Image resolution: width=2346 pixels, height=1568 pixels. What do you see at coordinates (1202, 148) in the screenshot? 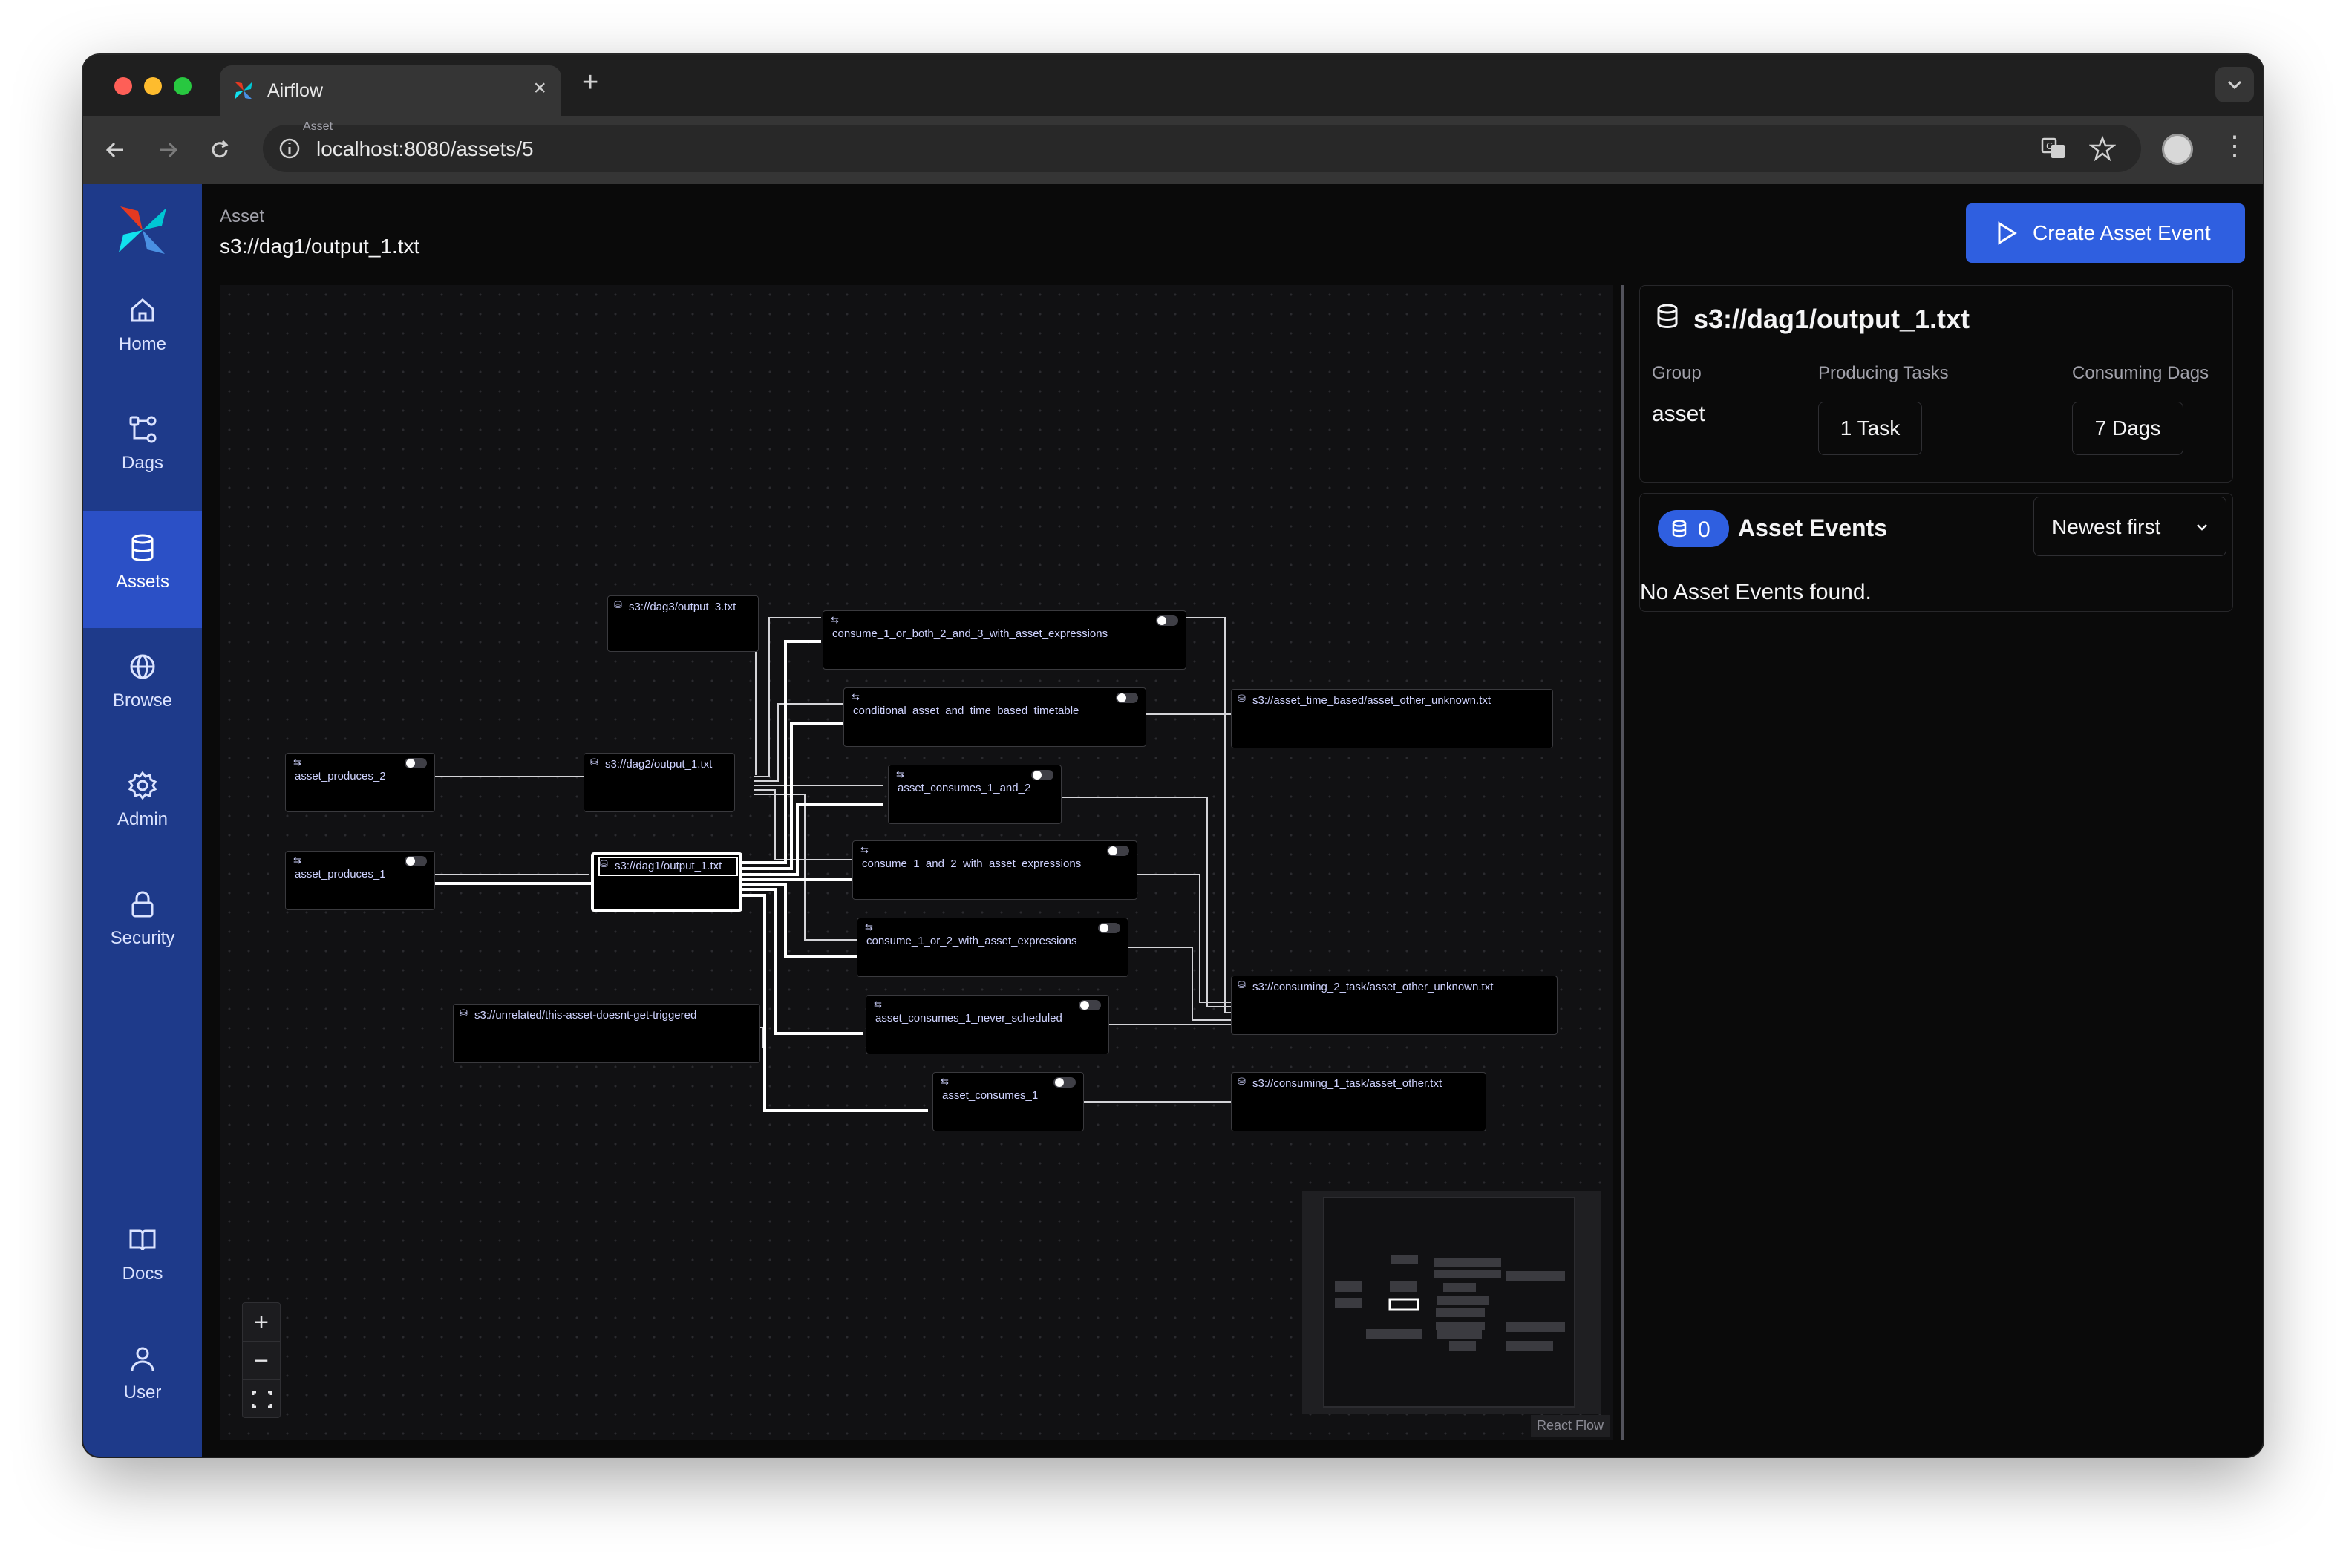
I see `address-bar: localhost:8080/assets/5 G` at bounding box center [1202, 148].